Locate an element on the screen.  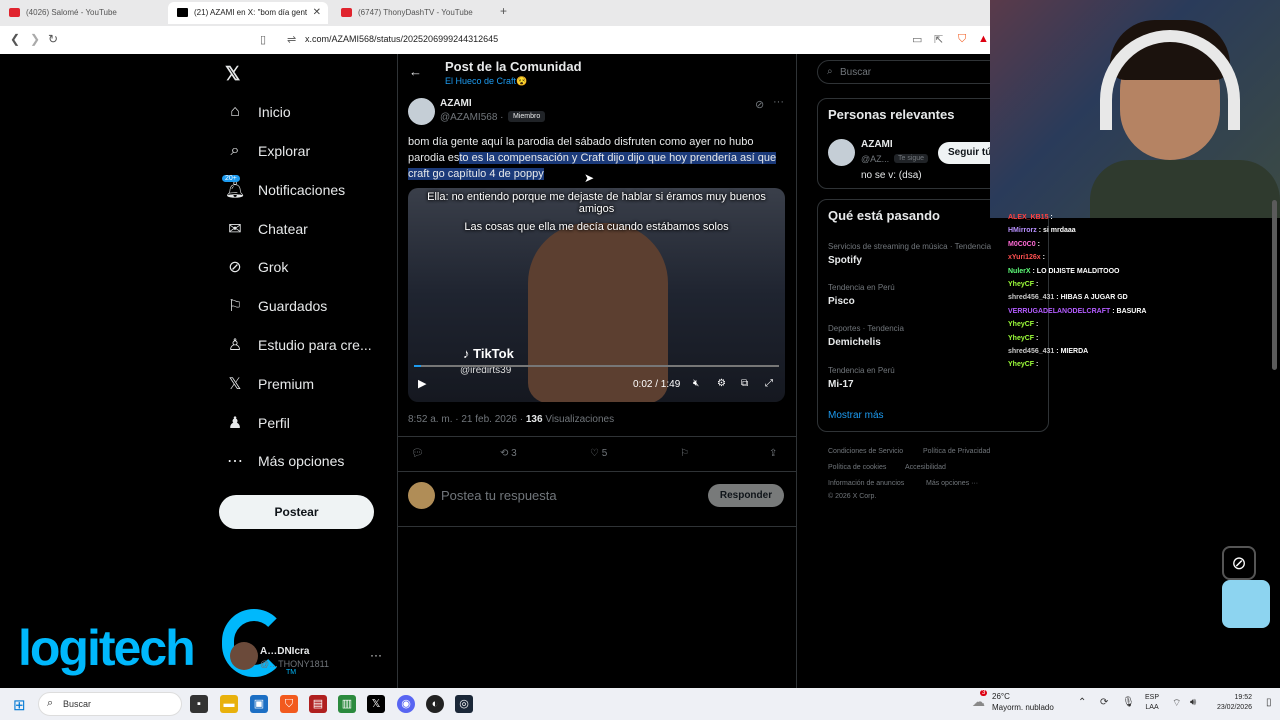
notification-icon: ▯ is located at coordinates (1269, 702).